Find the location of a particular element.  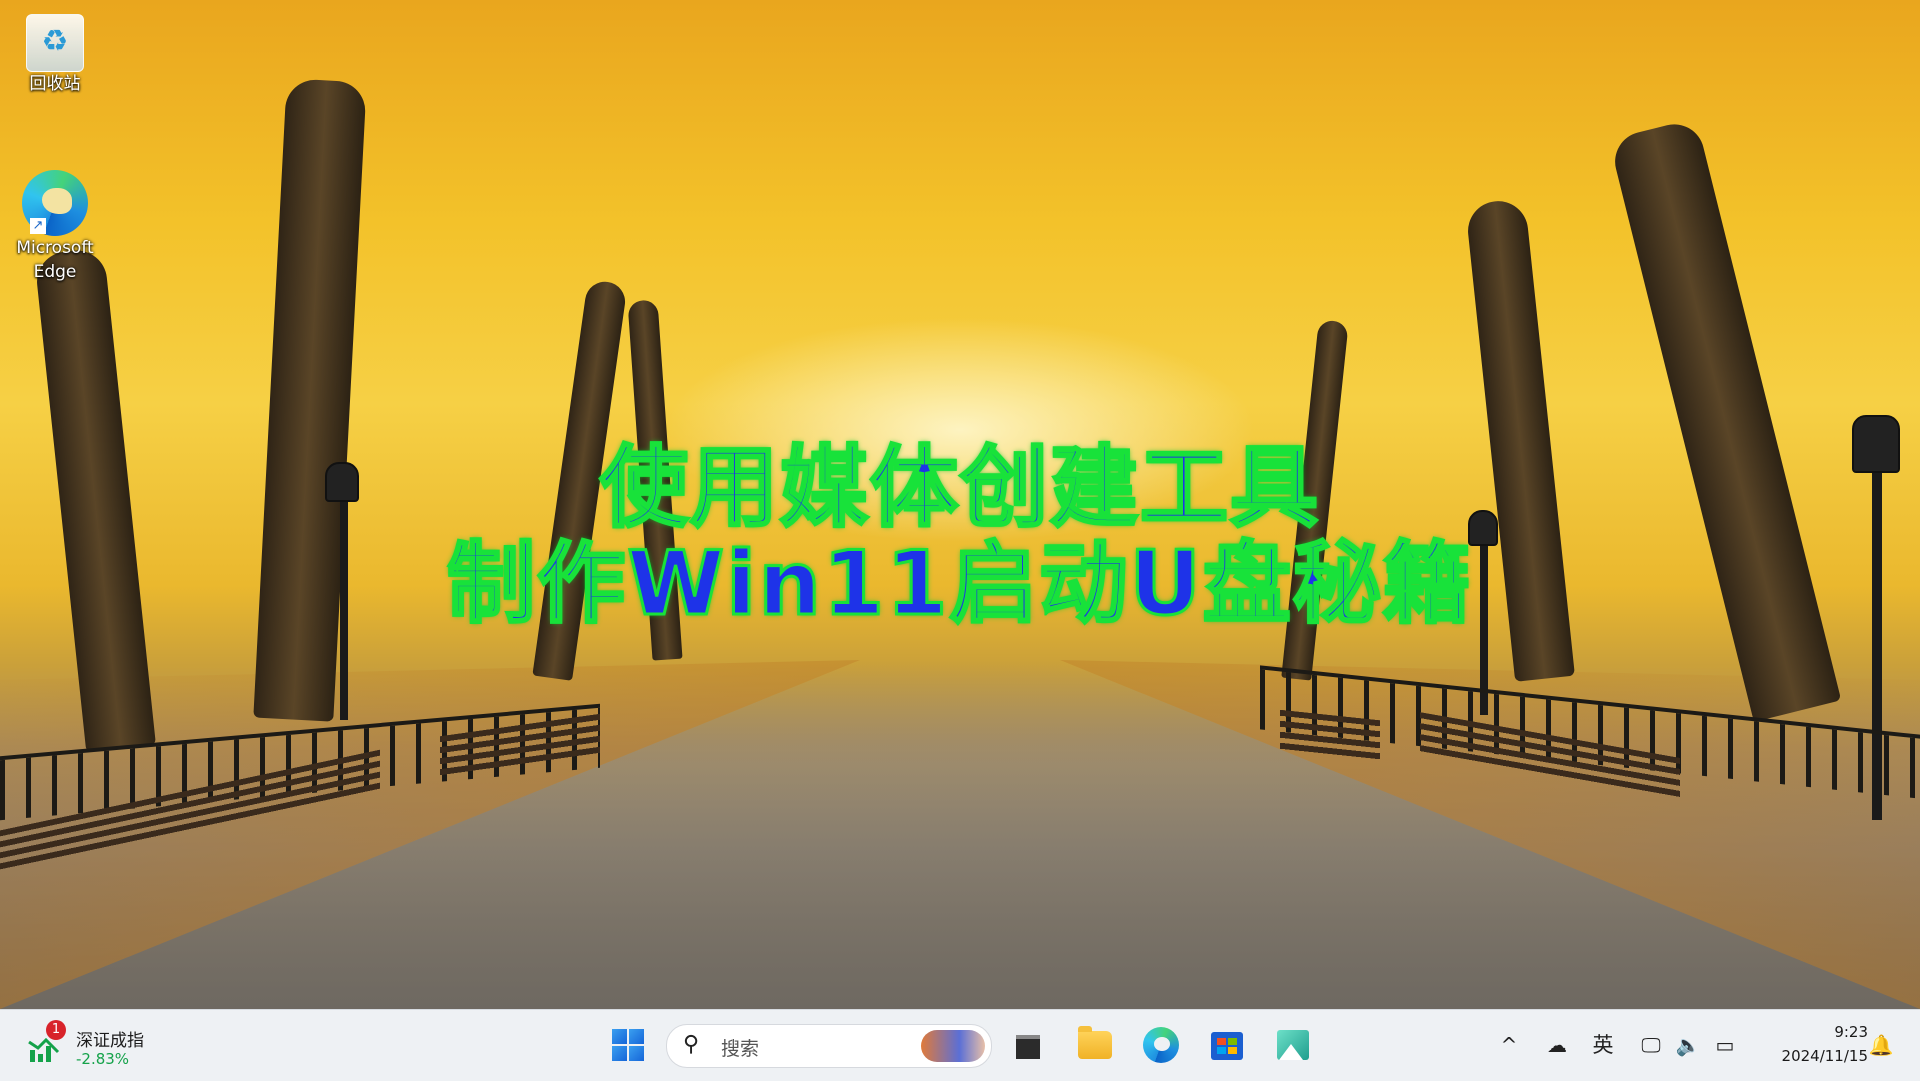

search-highlight-icon is located at coordinates (953, 1046).